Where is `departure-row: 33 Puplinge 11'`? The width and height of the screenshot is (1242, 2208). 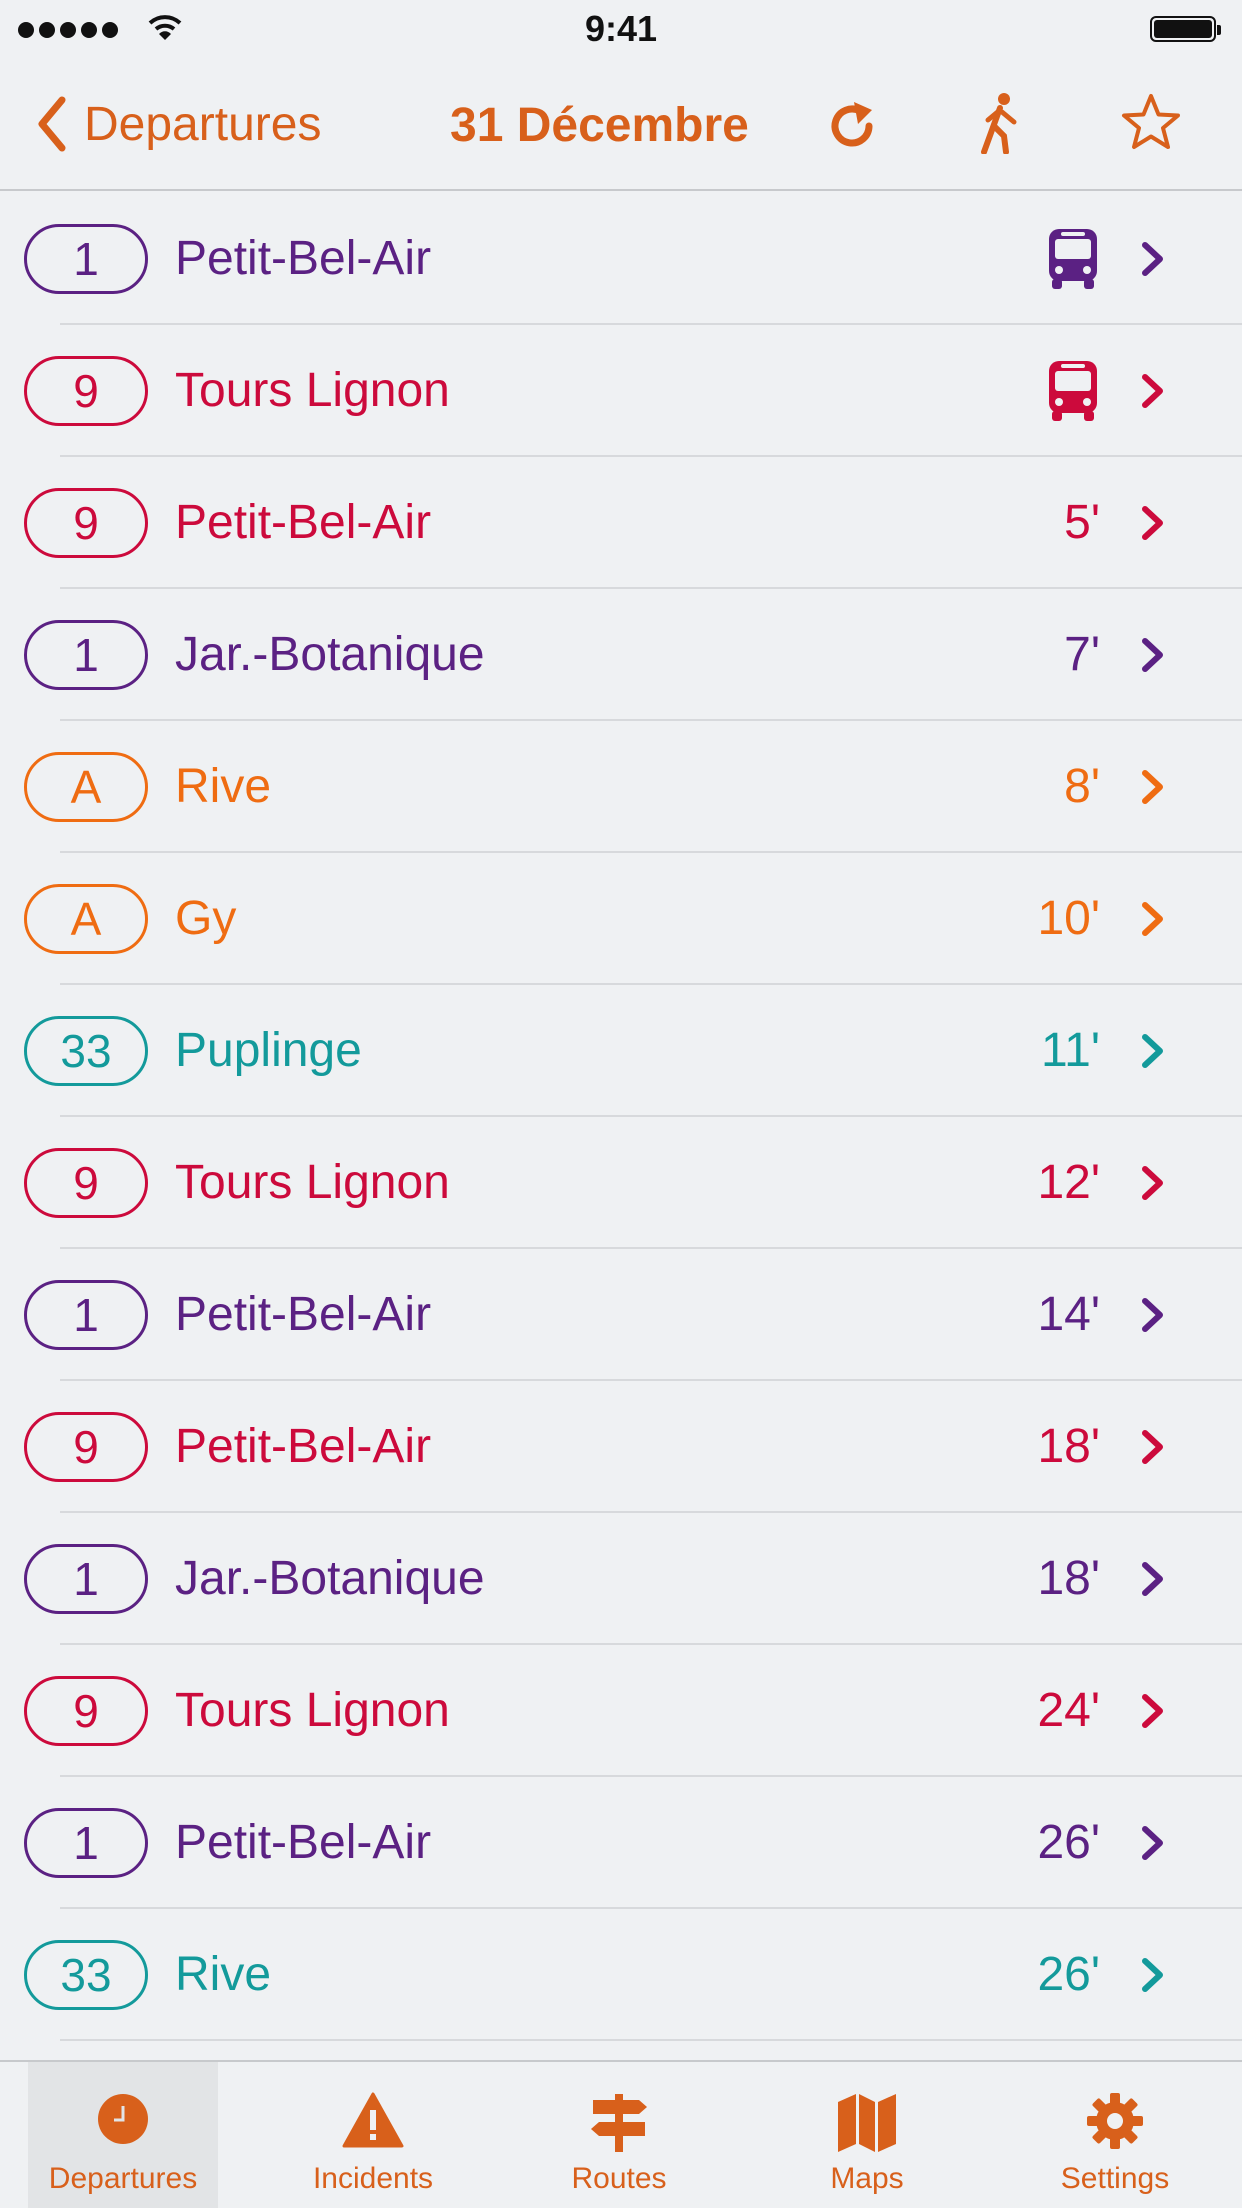 departure-row: 33 Puplinge 11' is located at coordinates (621, 1051).